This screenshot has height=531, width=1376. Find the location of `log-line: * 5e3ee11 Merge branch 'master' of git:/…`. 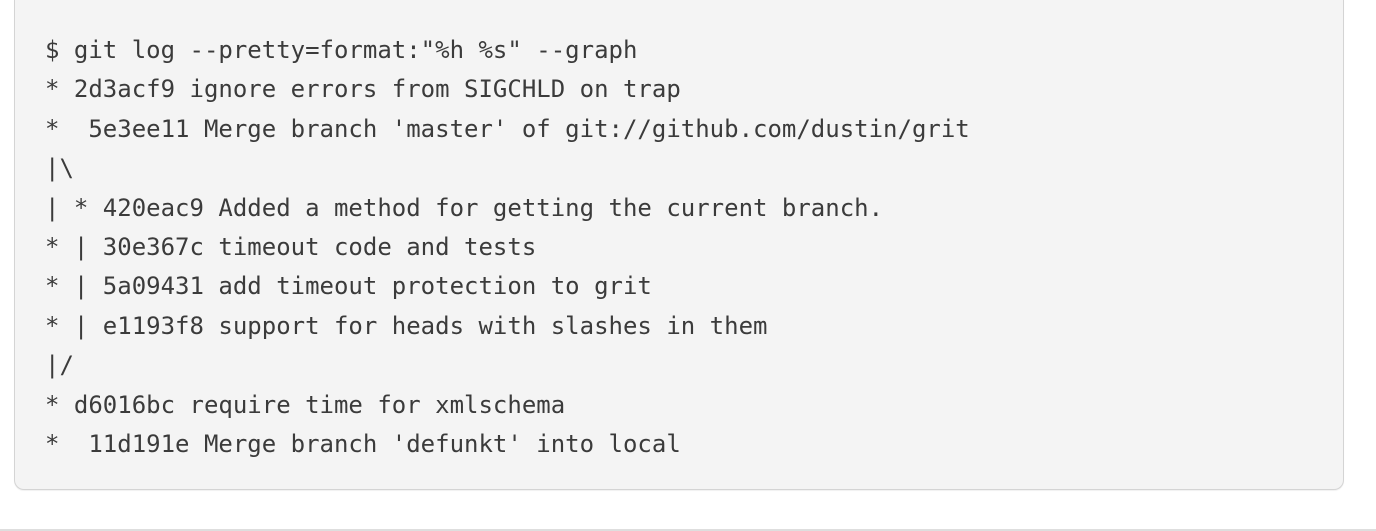

log-line: * 5e3ee11 Merge branch 'master' of git:/… is located at coordinates (507, 128).